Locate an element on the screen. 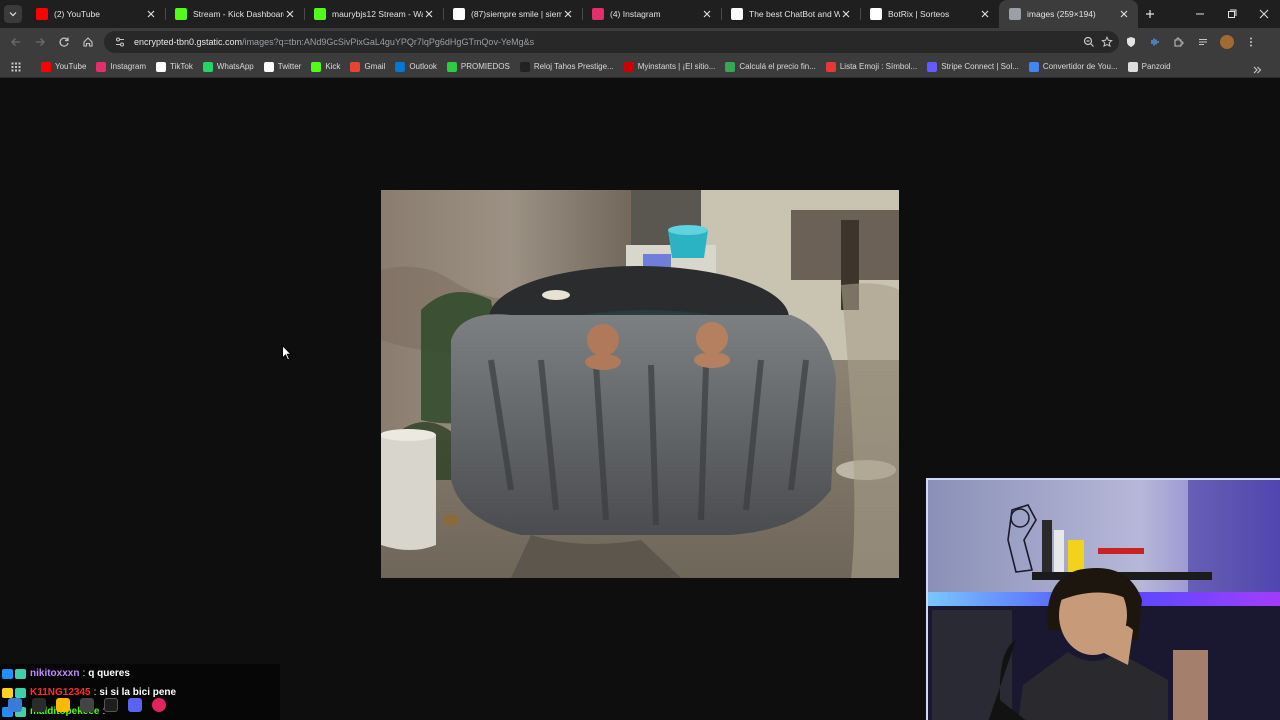 The image size is (1280, 720). more-bookmarks-button is located at coordinates (1257, 71).